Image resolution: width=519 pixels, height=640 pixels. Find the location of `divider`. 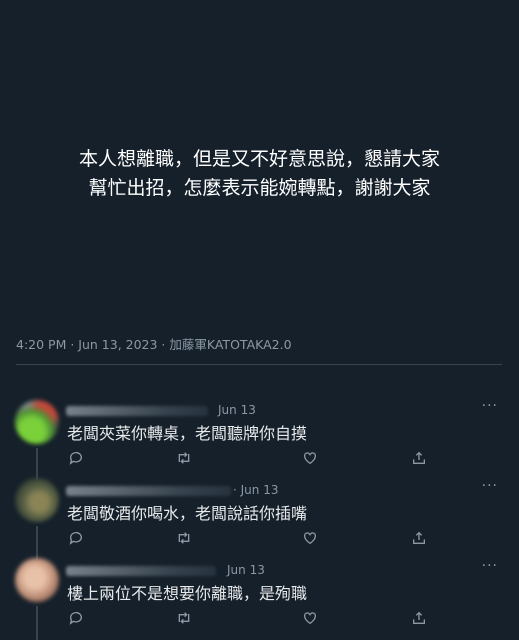

divider is located at coordinates (259, 364).